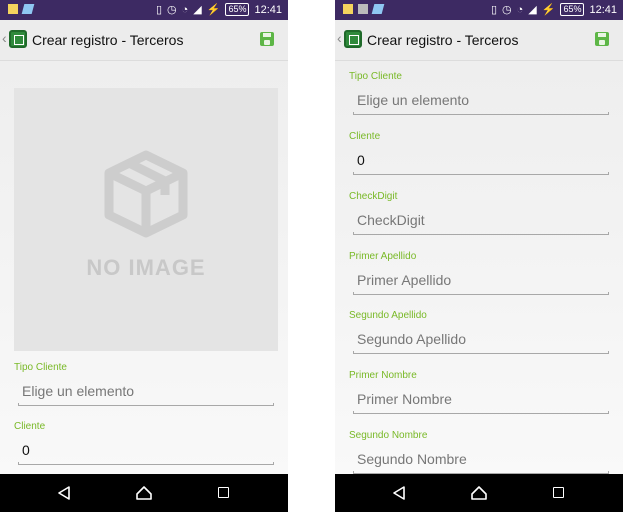  Describe the element at coordinates (388, 315) in the screenshot. I see `field-label: Segundo Apellido` at that location.